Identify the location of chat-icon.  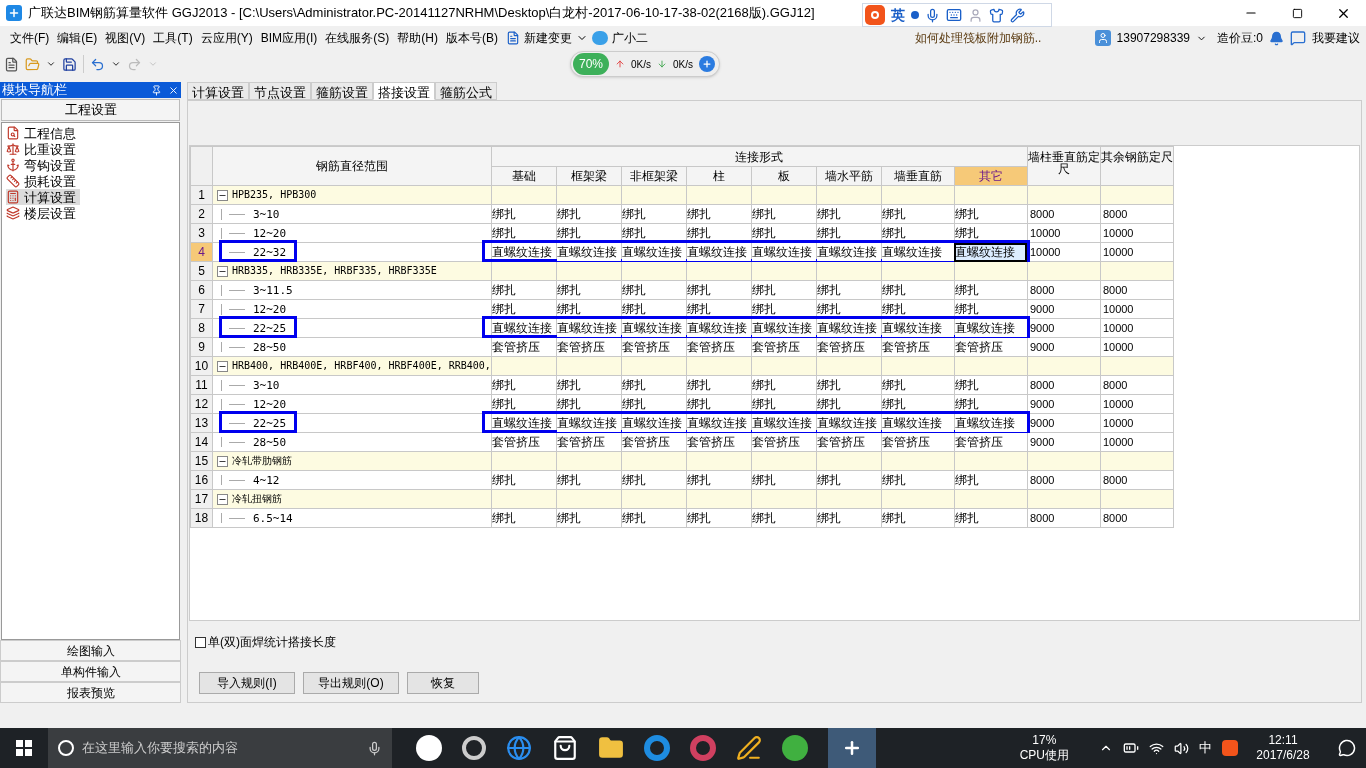
(1298, 38).